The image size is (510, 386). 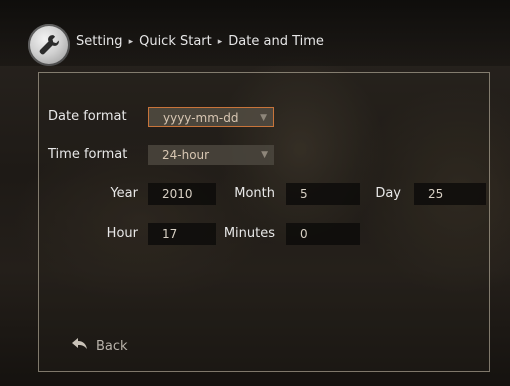 What do you see at coordinates (450, 194) in the screenshot?
I see `day-field: 25` at bounding box center [450, 194].